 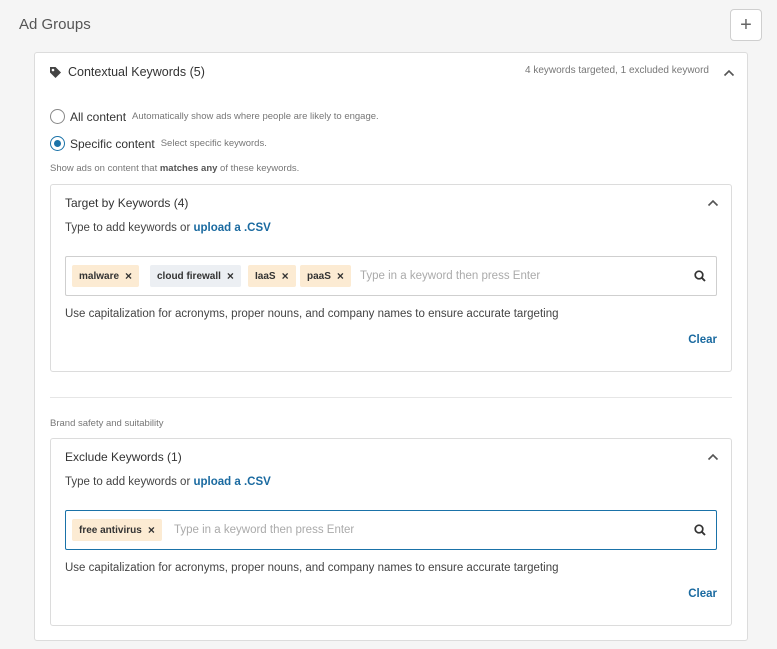 What do you see at coordinates (391, 397) in the screenshot?
I see `divider` at bounding box center [391, 397].